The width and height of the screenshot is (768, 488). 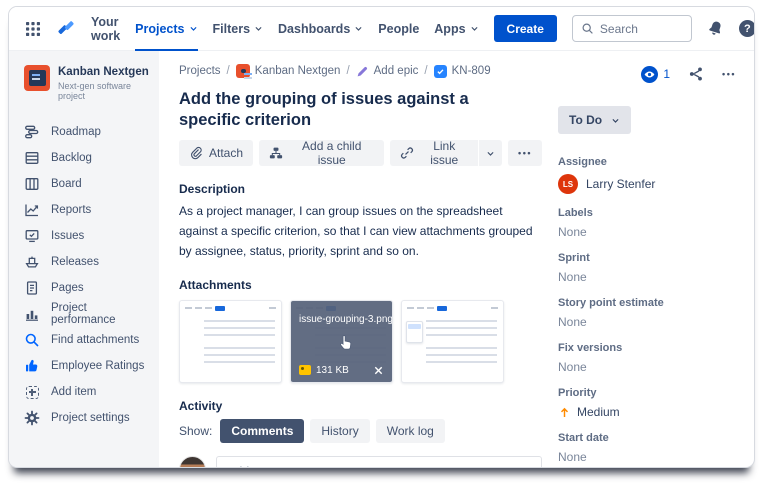 I want to click on link-issue-split-button: Link issue, so click(x=446, y=153).